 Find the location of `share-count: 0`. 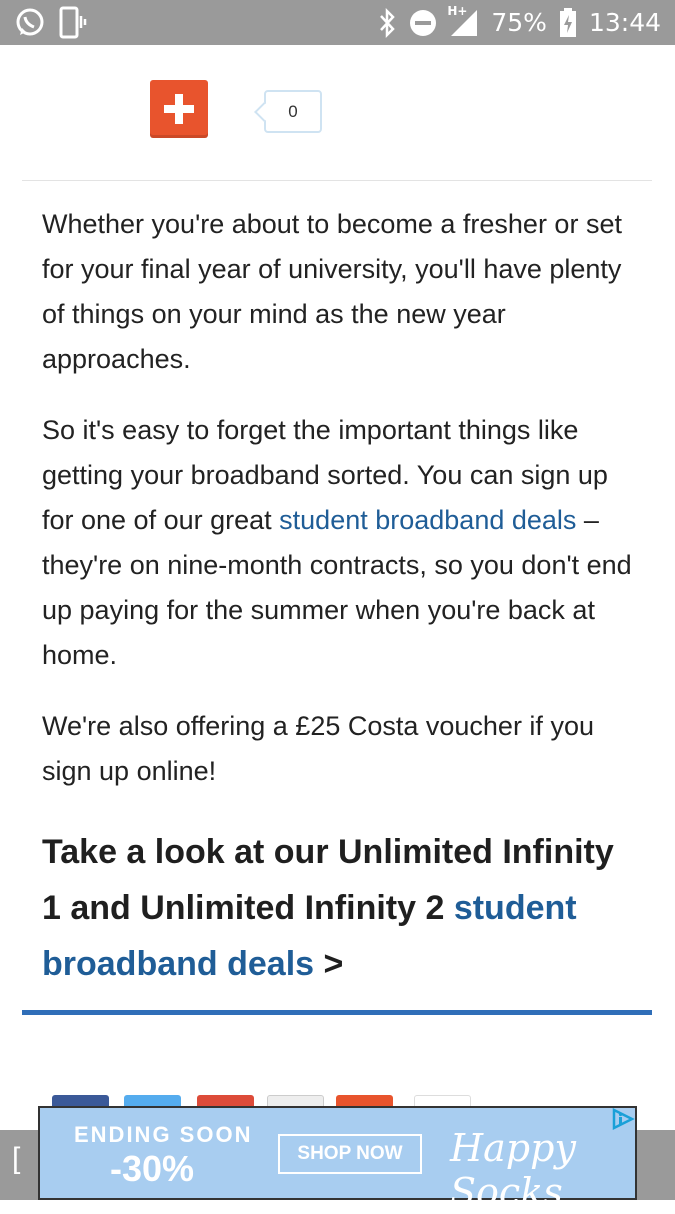

share-count: 0 is located at coordinates (293, 111).